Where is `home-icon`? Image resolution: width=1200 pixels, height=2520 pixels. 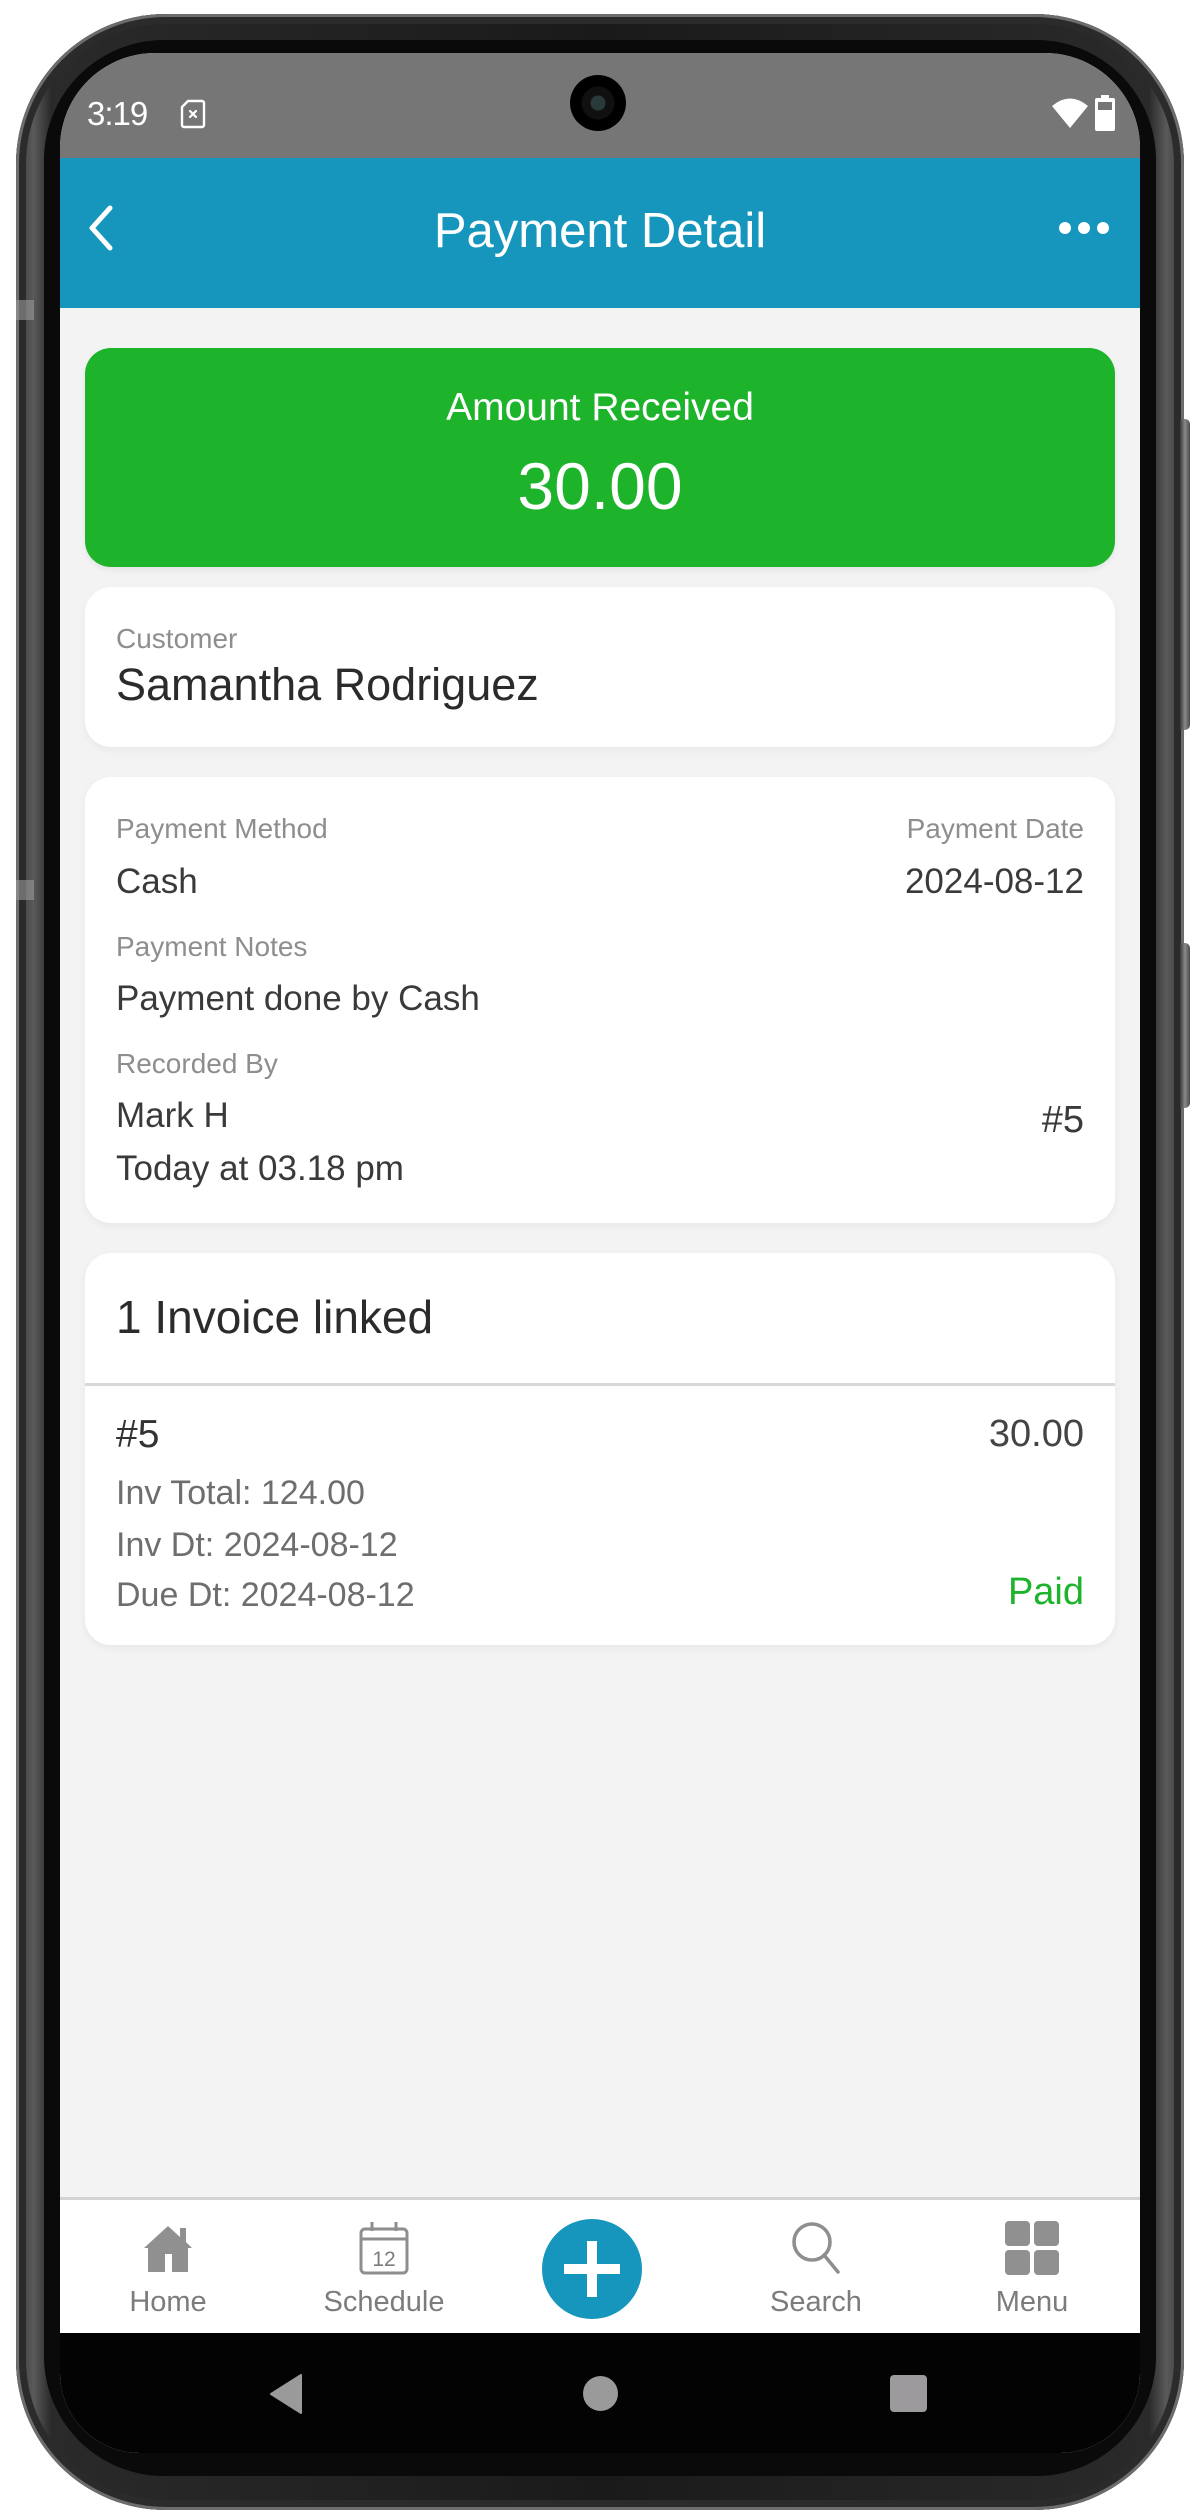 home-icon is located at coordinates (168, 2249).